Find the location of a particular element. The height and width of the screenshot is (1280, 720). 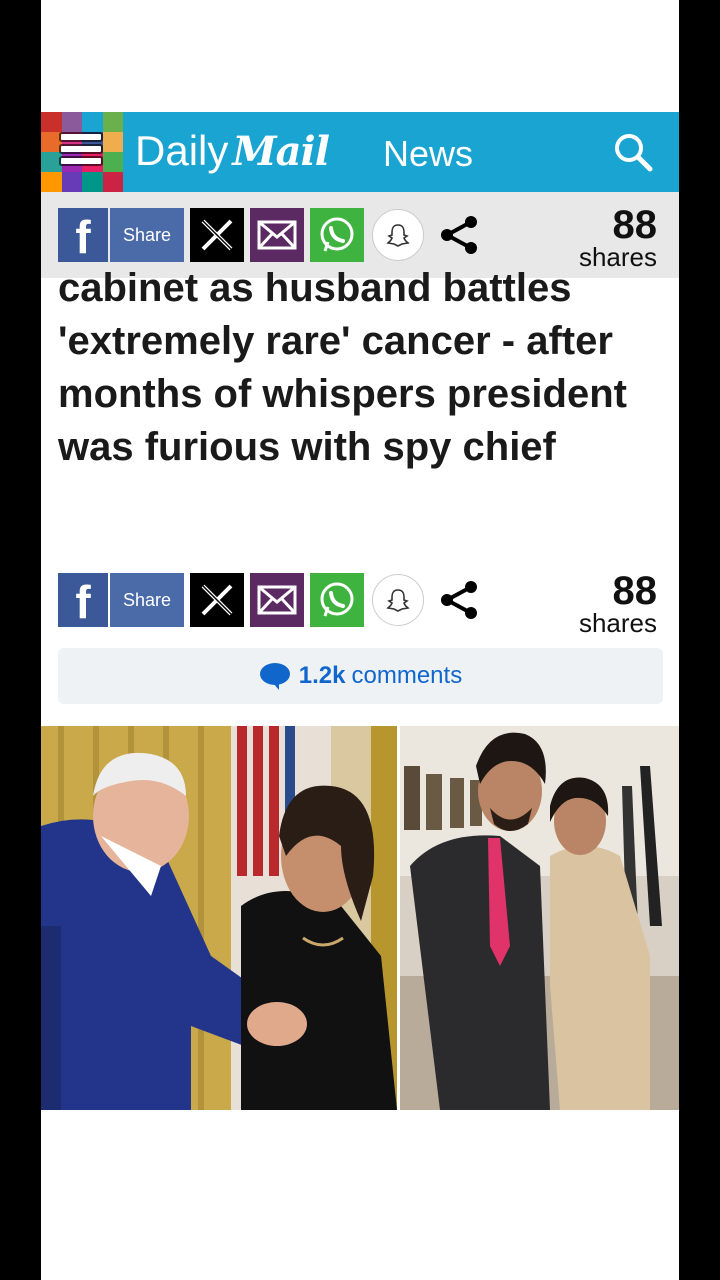

share-buttons: f Share is located at coordinates (272, 235).